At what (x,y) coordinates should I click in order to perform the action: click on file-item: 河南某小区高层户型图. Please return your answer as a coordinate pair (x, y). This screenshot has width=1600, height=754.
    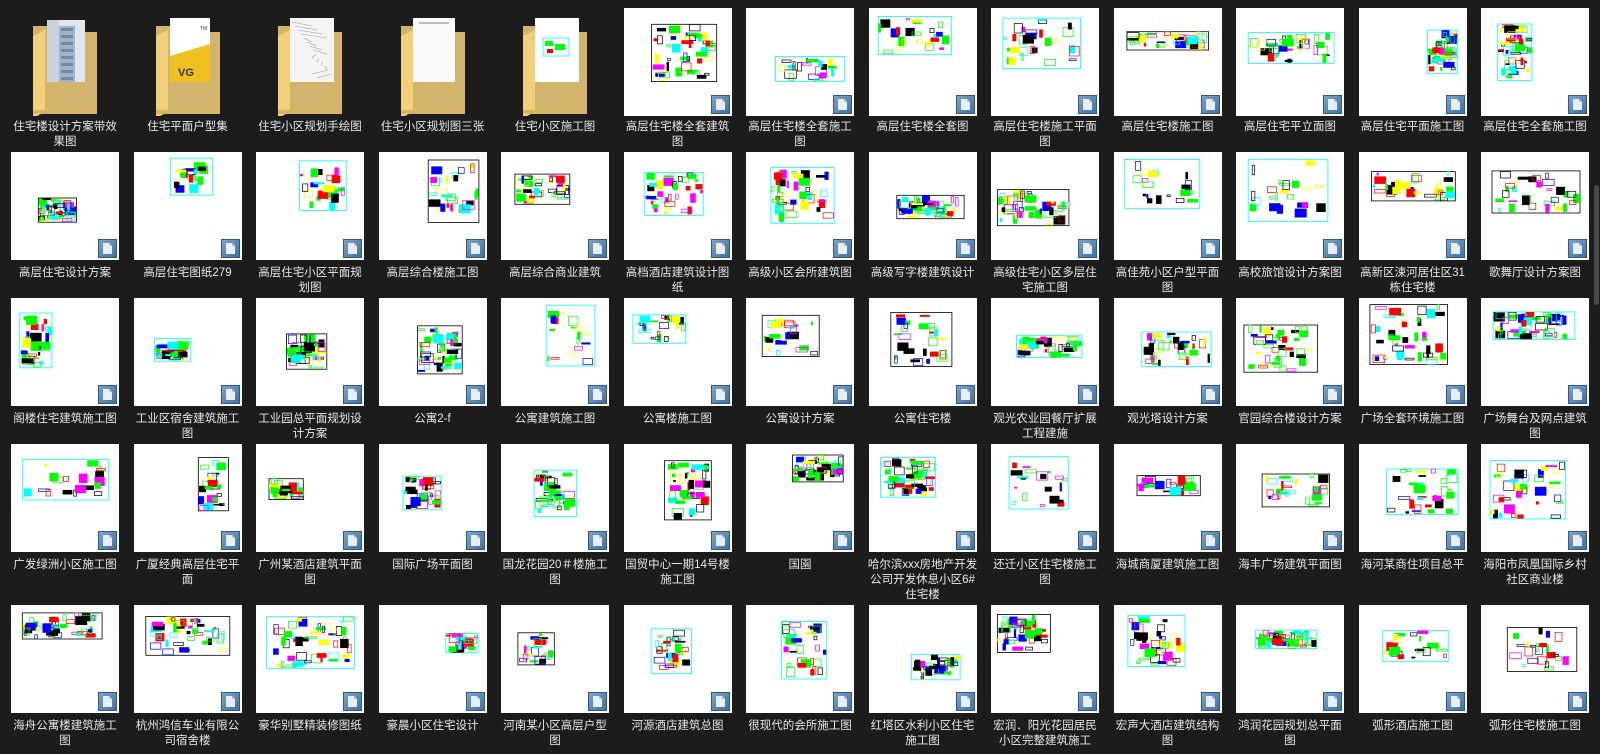
    Looking at the image, I should click on (555, 677).